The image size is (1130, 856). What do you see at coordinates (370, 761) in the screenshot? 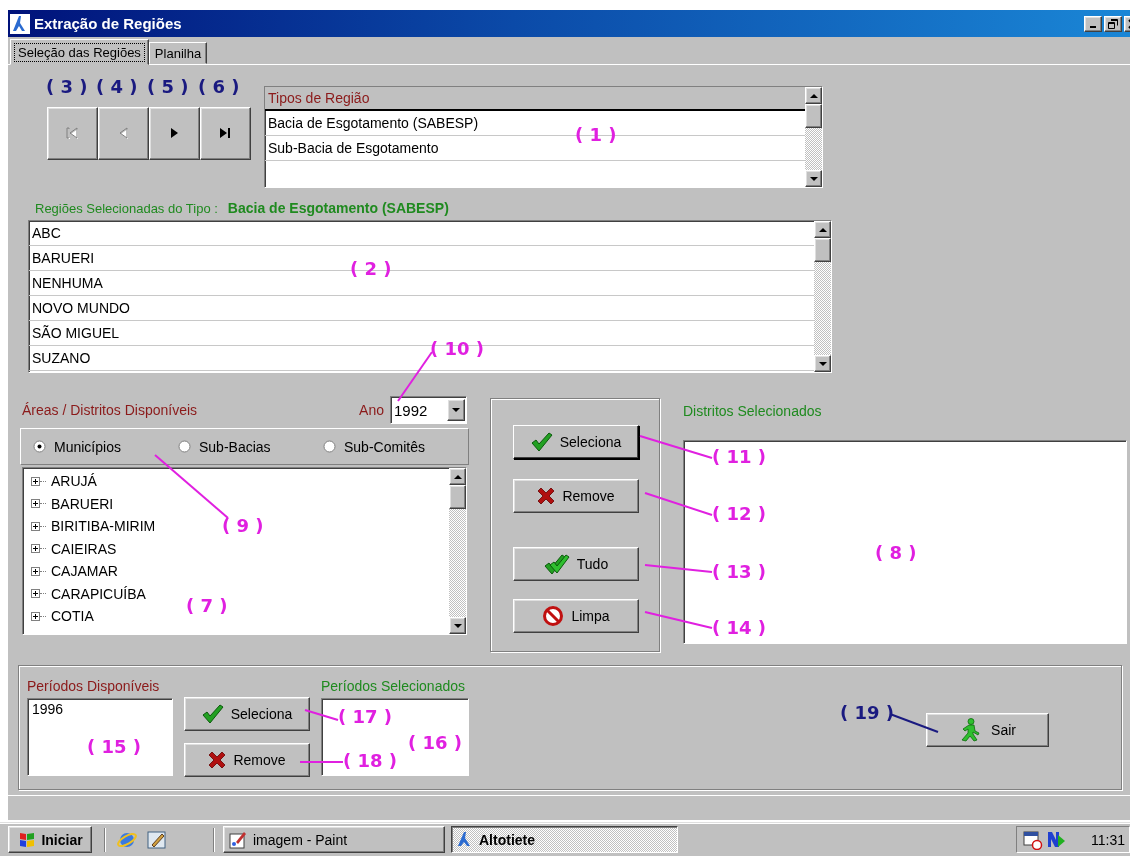
I see `callout-number: ( 18 )` at bounding box center [370, 761].